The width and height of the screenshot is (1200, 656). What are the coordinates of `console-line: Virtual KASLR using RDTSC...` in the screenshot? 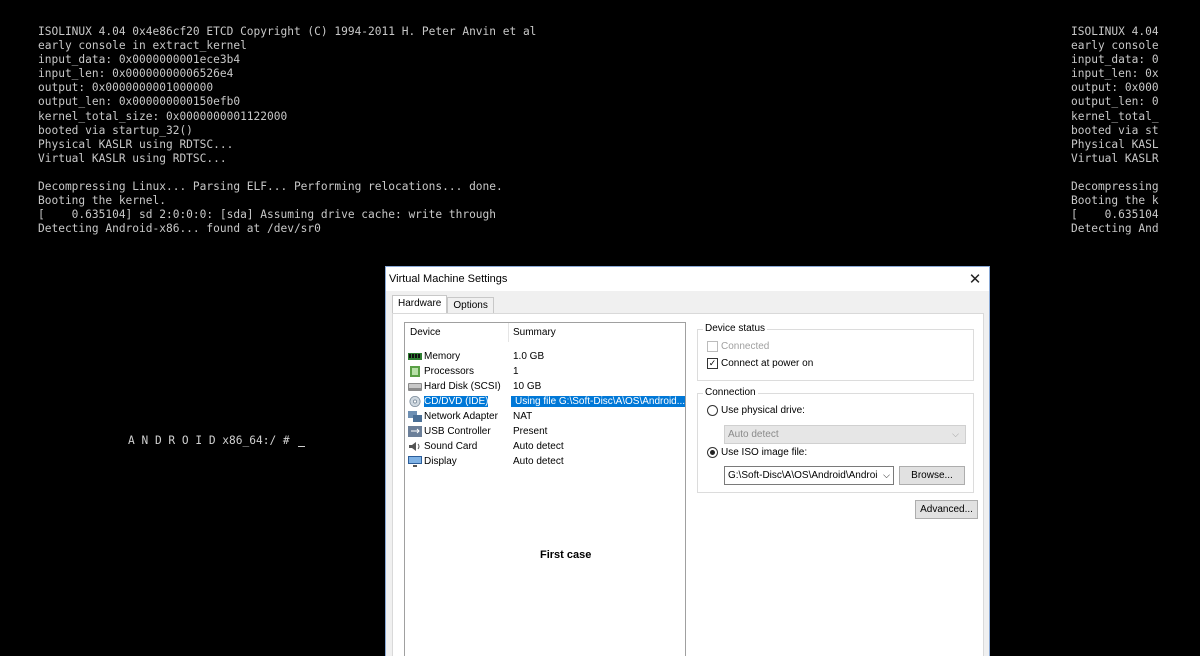 It's located at (132, 158).